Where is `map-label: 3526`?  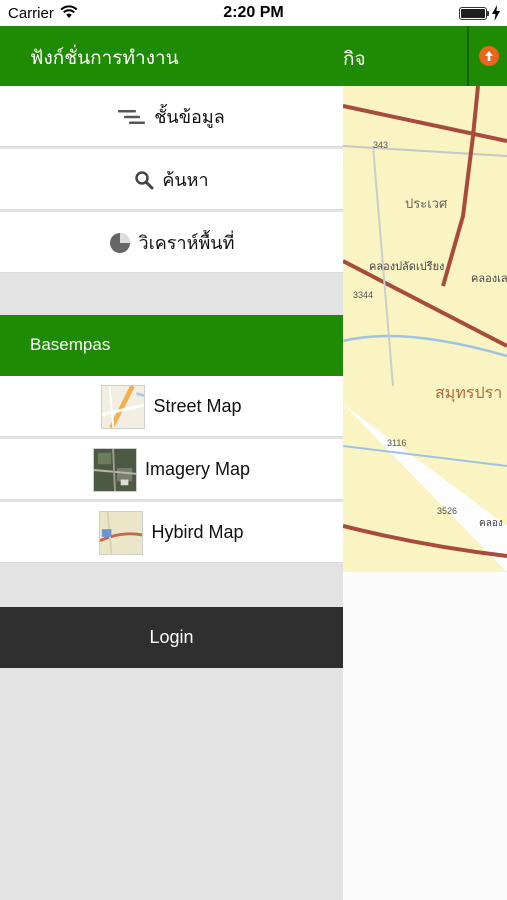 map-label: 3526 is located at coordinates (447, 511).